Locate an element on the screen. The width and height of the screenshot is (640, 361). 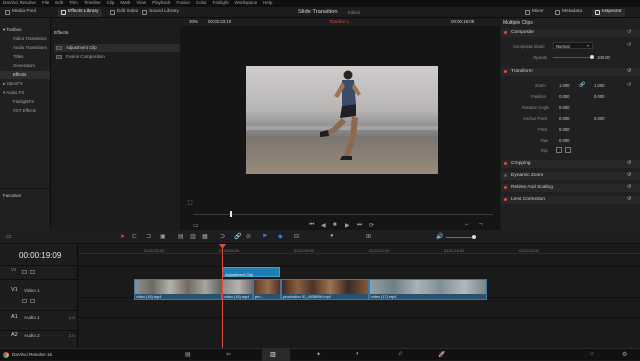
go-to-start-icon: ⏮ is located at coordinates (311, 225).